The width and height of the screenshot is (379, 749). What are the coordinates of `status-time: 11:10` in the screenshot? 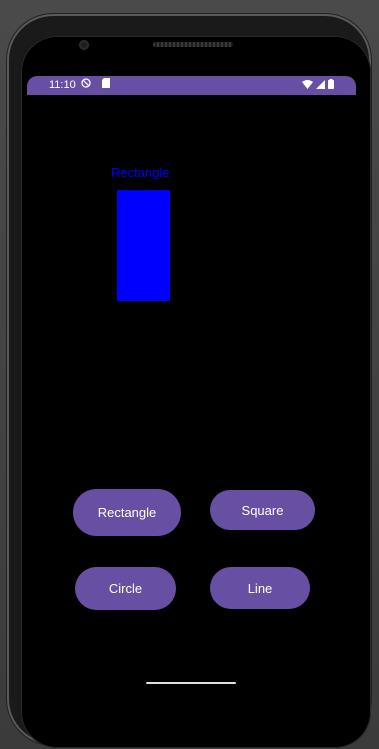 It's located at (62, 84).